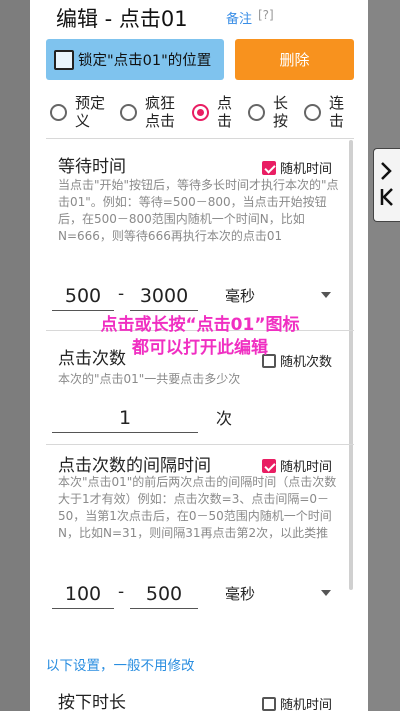 This screenshot has width=400, height=711. Describe the element at coordinates (239, 17) in the screenshot. I see `note-link: 备注` at that location.